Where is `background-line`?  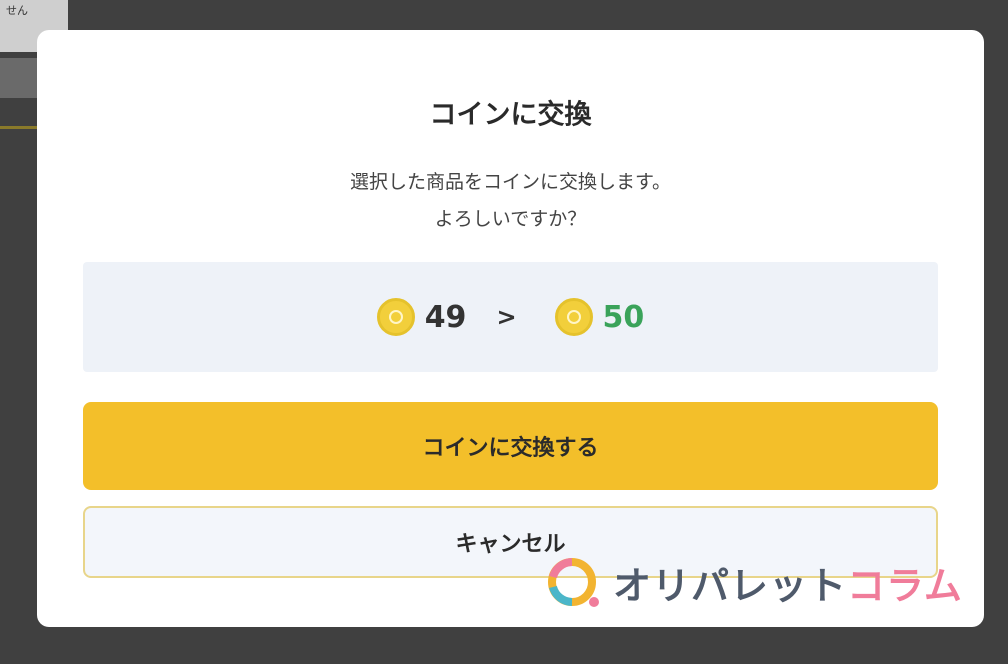 background-line is located at coordinates (20, 127).